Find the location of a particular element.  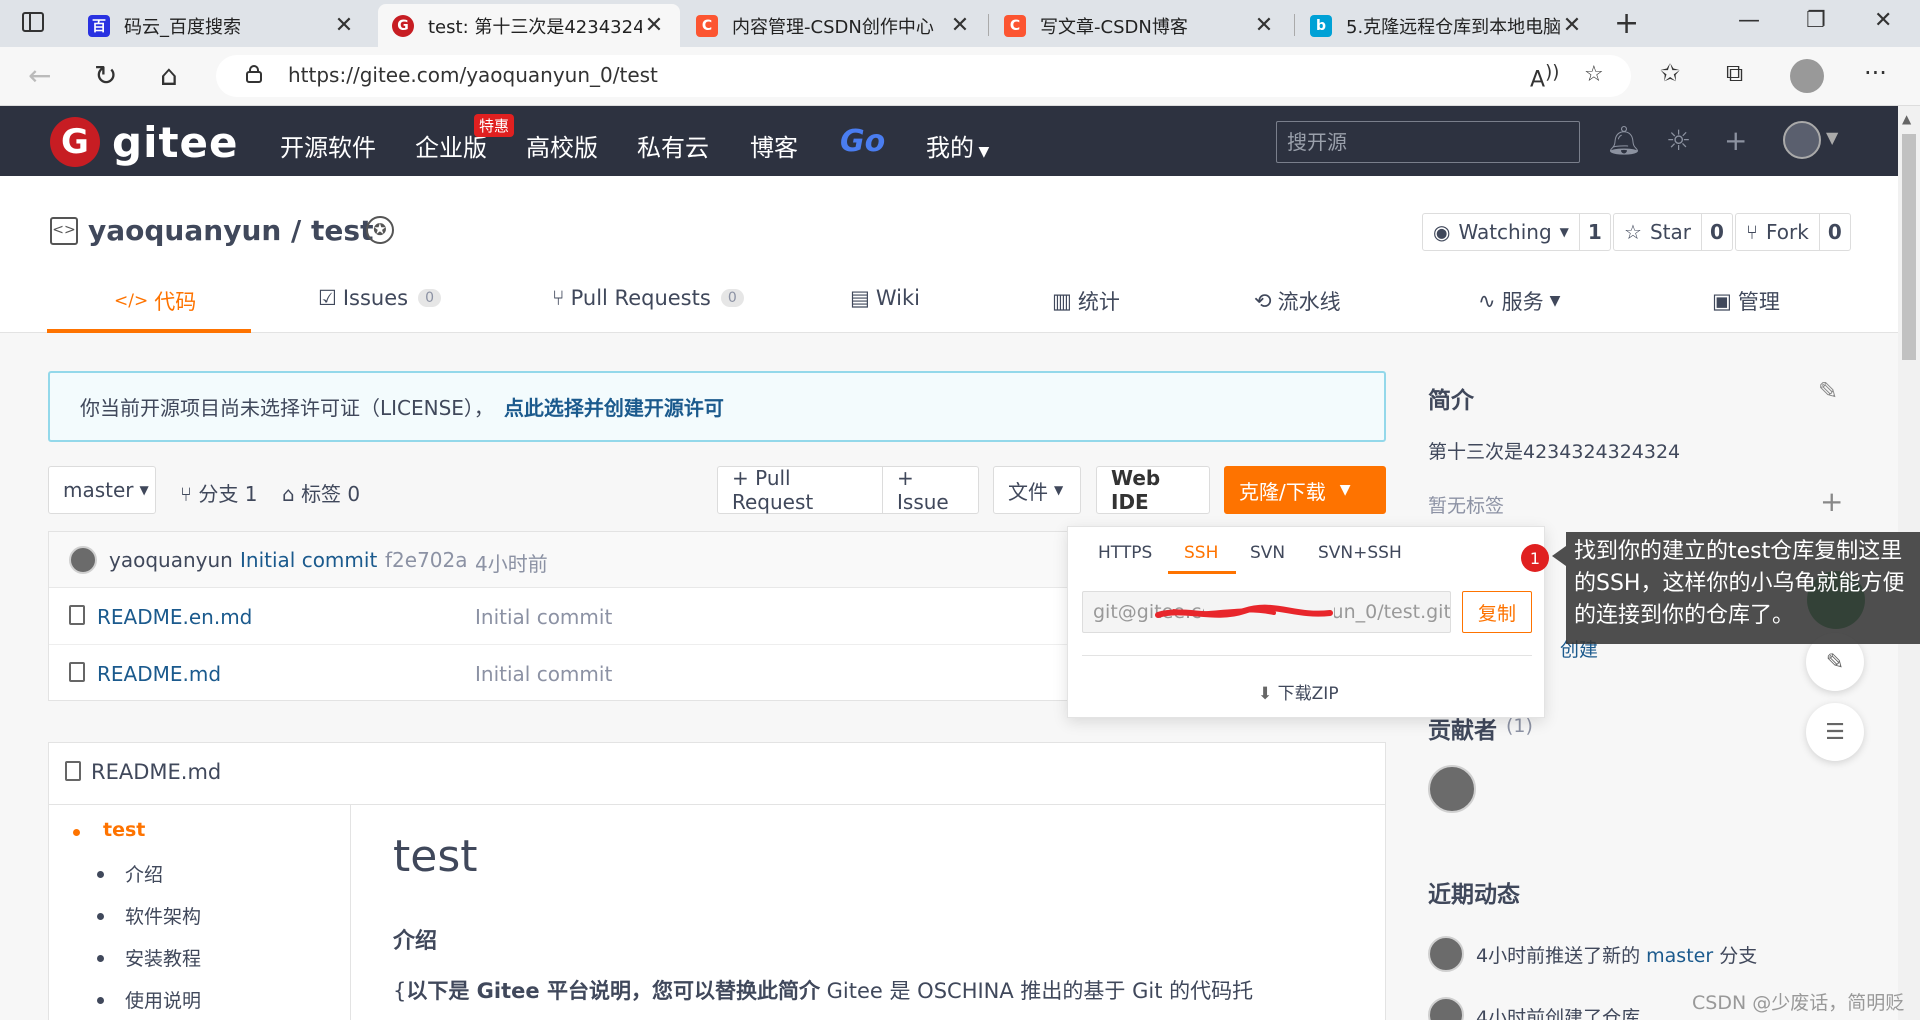

browser-tab-gitee: G test: 第十三次是42343243 ✕ is located at coordinates (529, 25).